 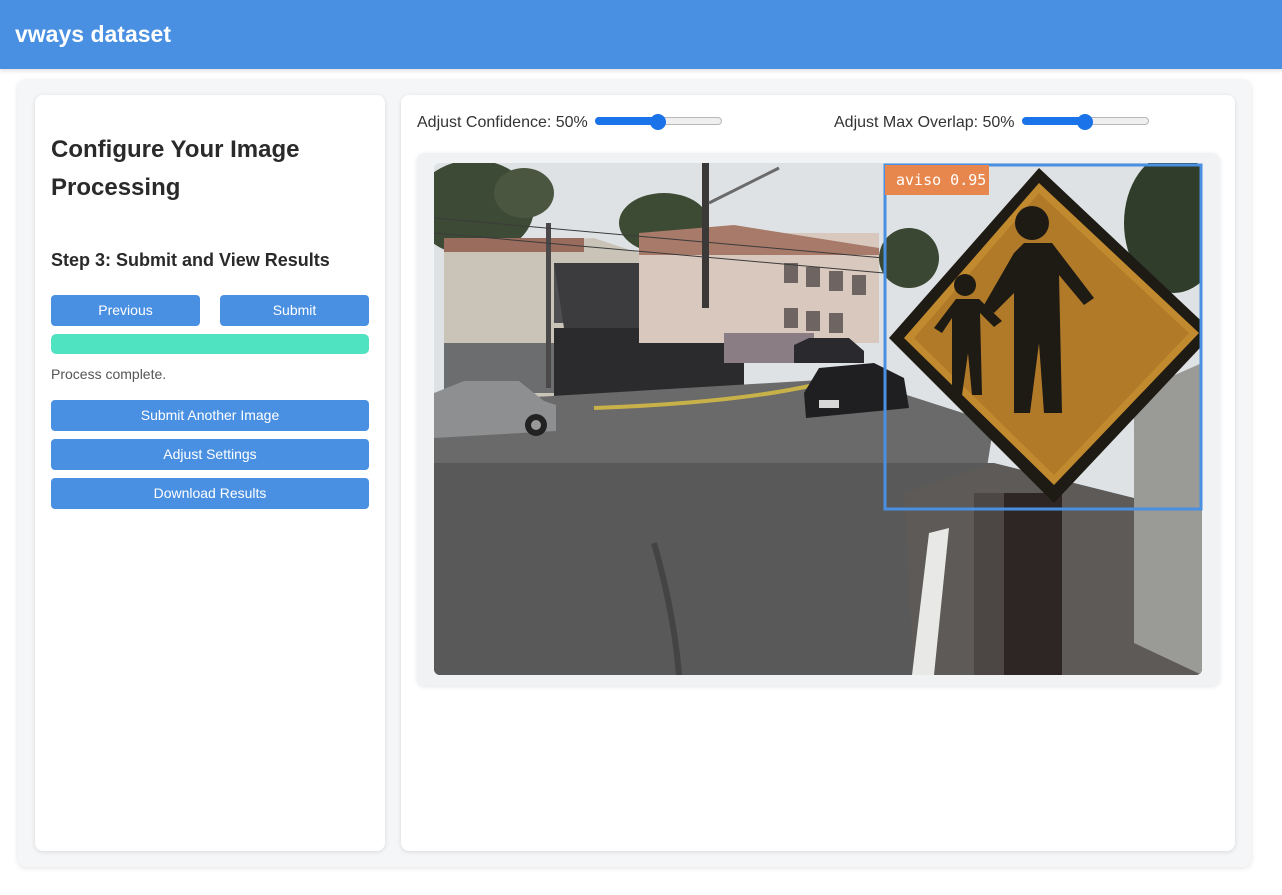 I want to click on overlap-slider-thumb, so click(x=1085, y=122).